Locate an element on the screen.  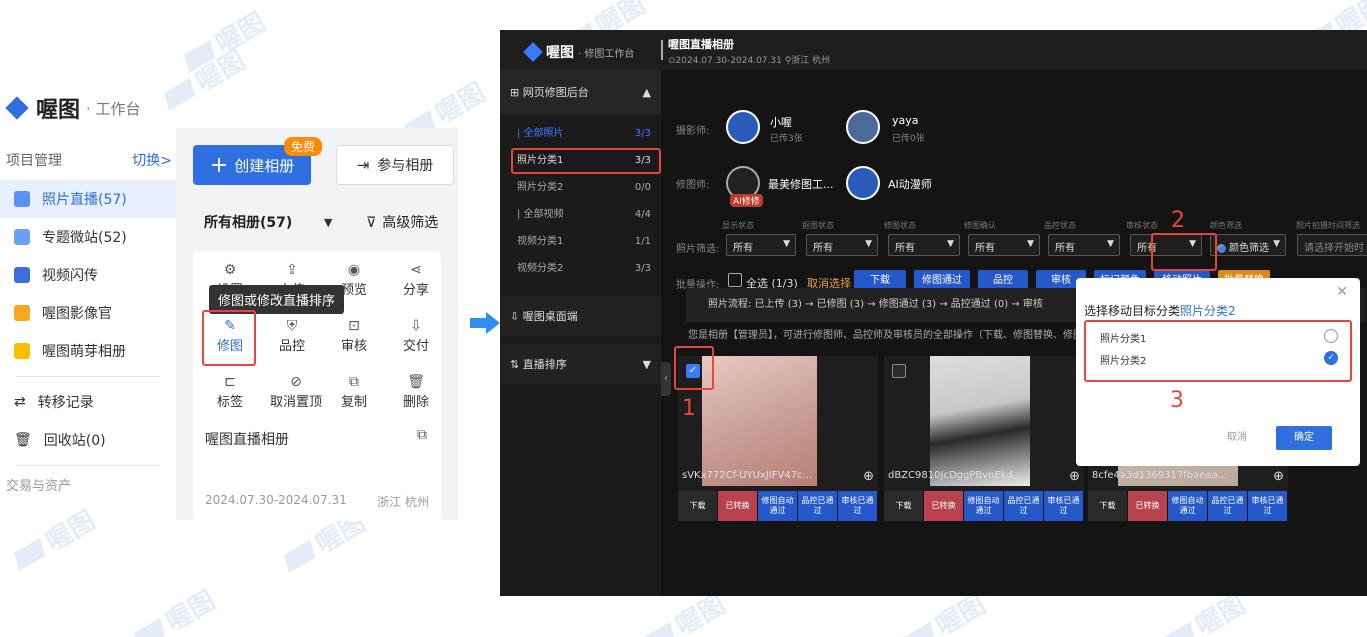
copy-icon: ⧉ is located at coordinates (422, 435).